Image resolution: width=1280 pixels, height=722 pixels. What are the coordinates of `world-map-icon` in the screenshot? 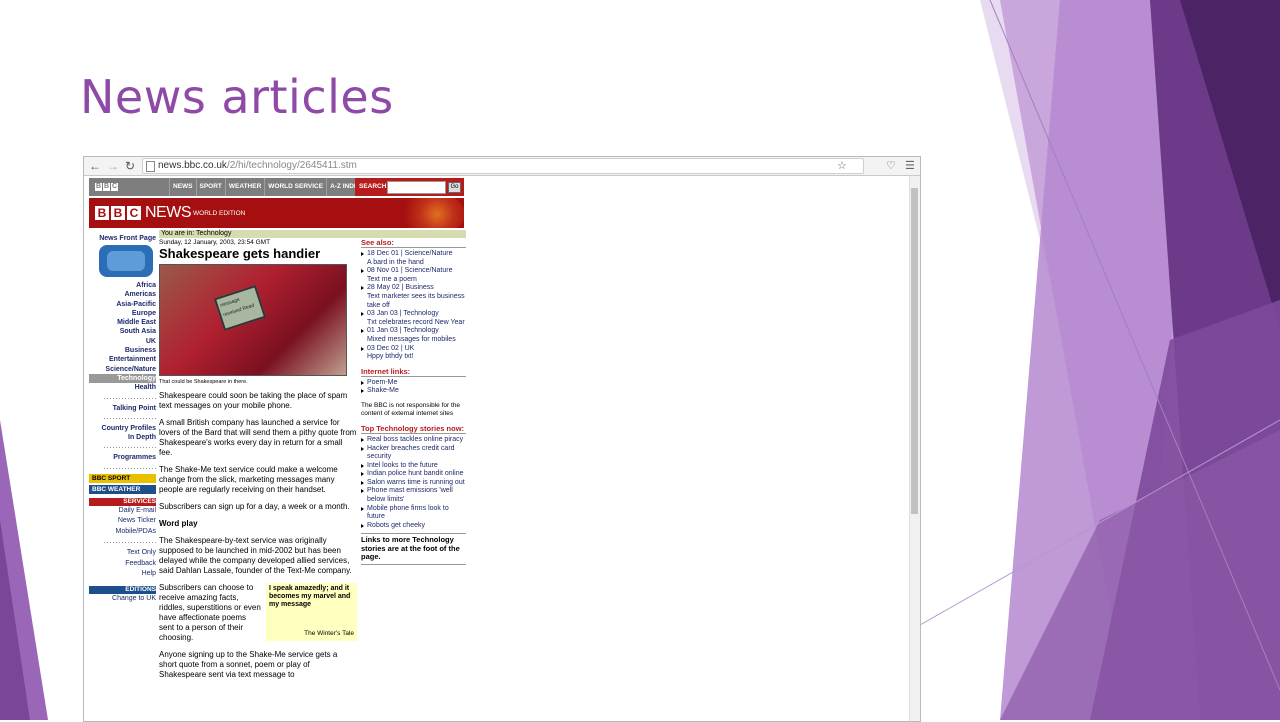 It's located at (126, 261).